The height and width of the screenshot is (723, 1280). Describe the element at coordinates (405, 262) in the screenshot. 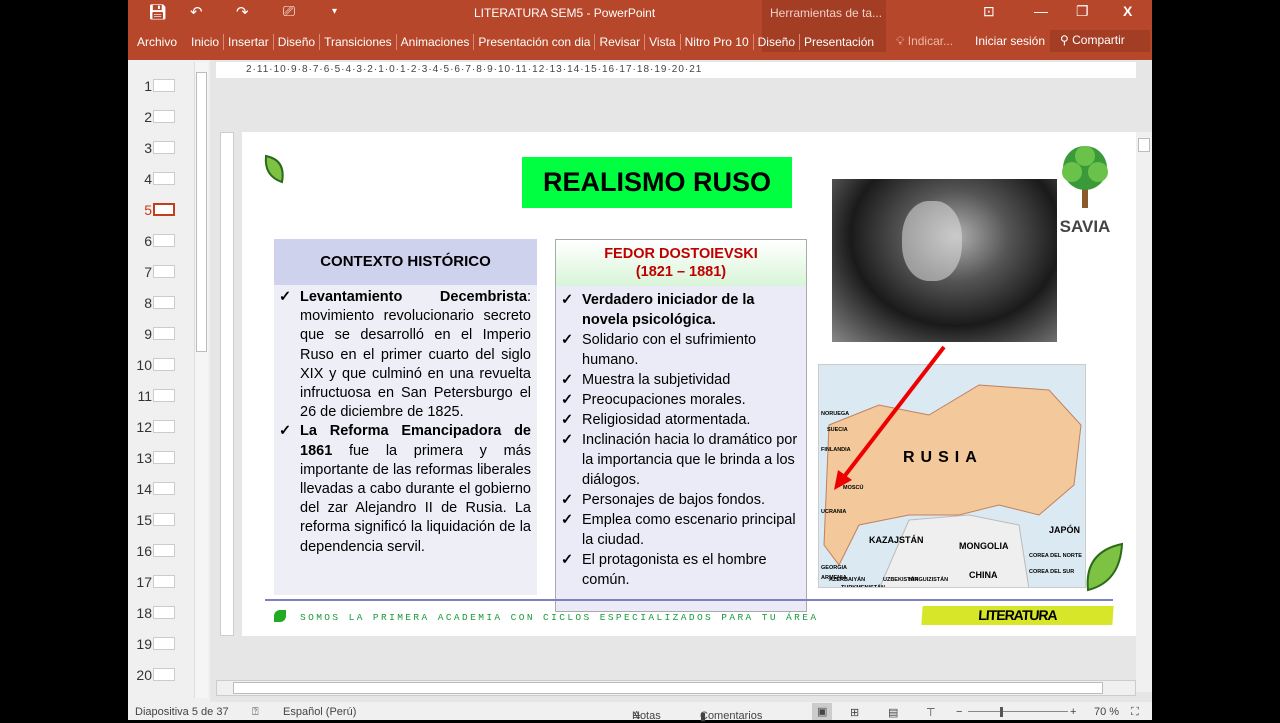

I see `context-heading: CONTEXTO HISTÓRICO` at that location.